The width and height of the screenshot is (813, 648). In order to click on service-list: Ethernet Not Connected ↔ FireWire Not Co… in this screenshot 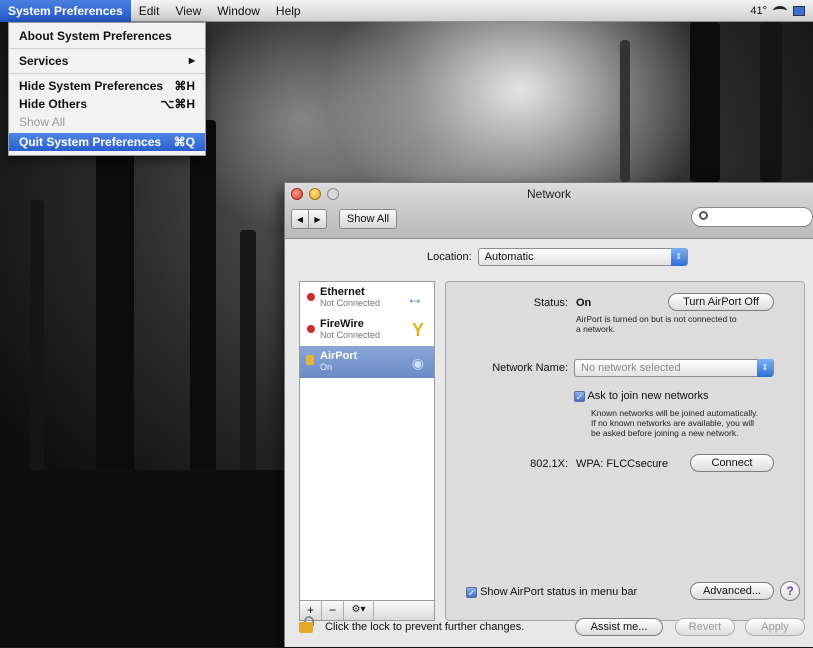, I will do `click(367, 441)`.